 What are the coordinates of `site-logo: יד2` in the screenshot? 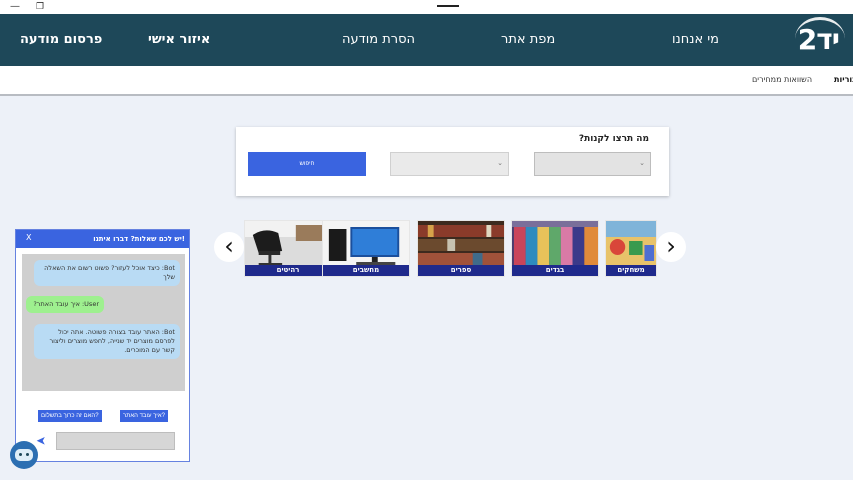 It's located at (818, 40).